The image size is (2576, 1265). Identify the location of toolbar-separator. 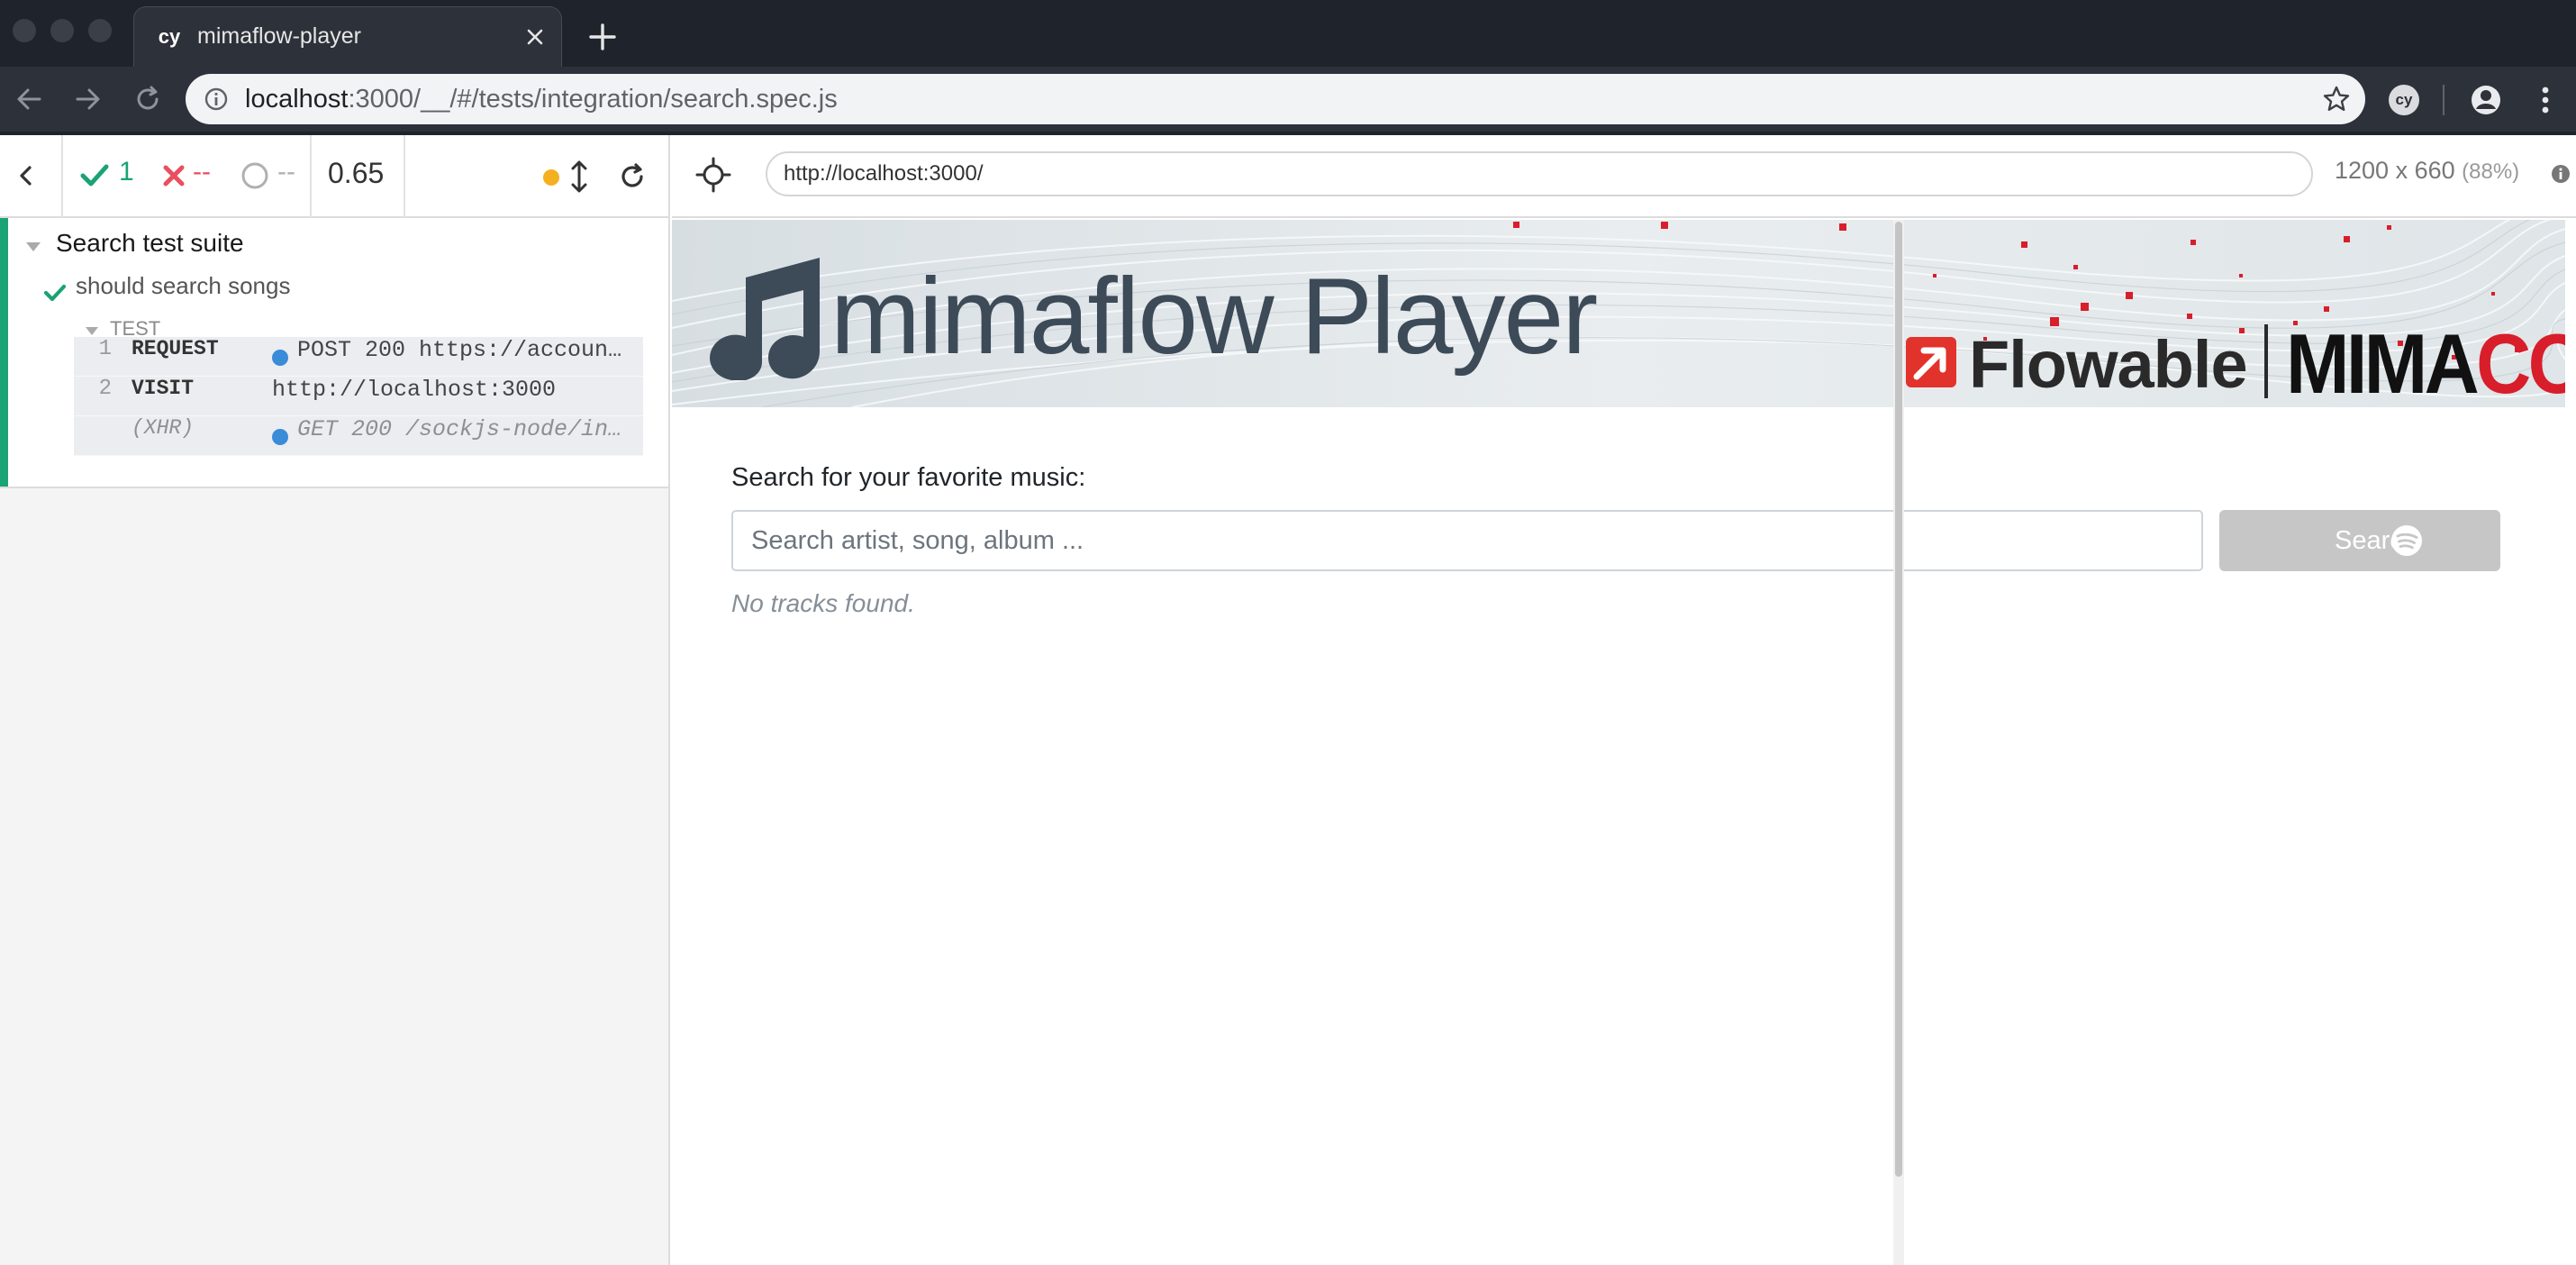
(2443, 100).